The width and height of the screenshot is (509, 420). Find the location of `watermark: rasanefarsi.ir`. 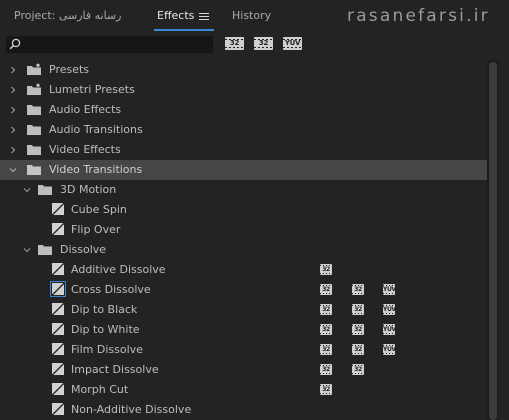

watermark: rasanefarsi.ir is located at coordinates (418, 16).